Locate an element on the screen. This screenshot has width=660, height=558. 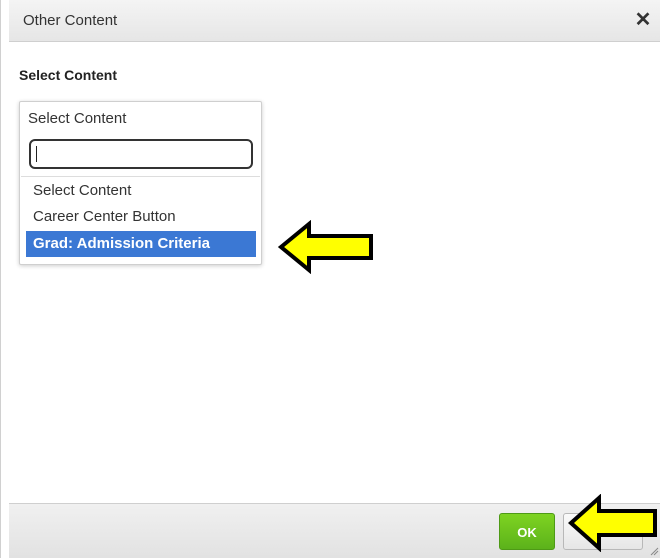
dialog-footer: OK is located at coordinates (334, 530).